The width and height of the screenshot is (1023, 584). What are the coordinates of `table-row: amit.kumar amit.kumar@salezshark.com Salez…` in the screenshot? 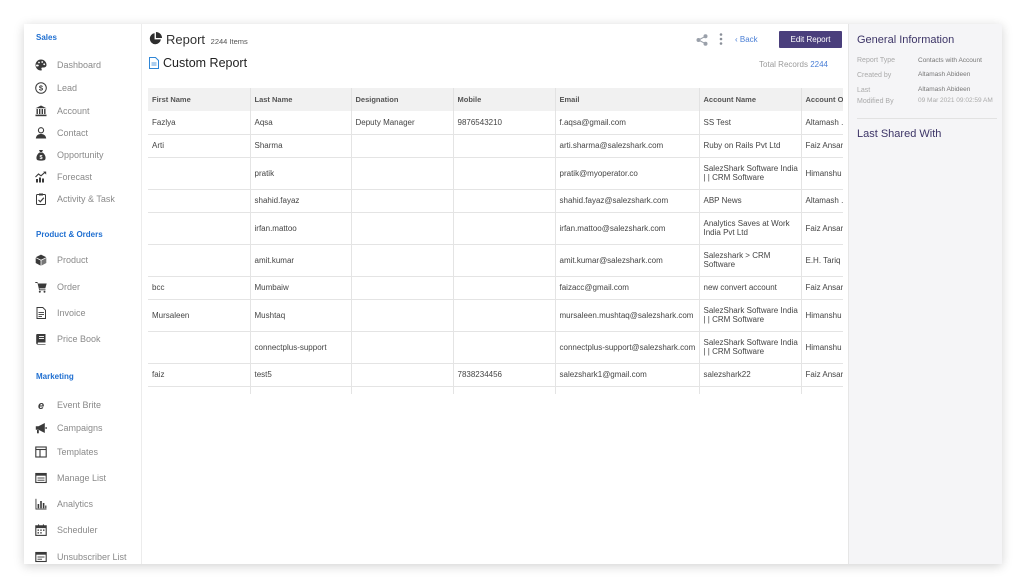 It's located at (495, 260).